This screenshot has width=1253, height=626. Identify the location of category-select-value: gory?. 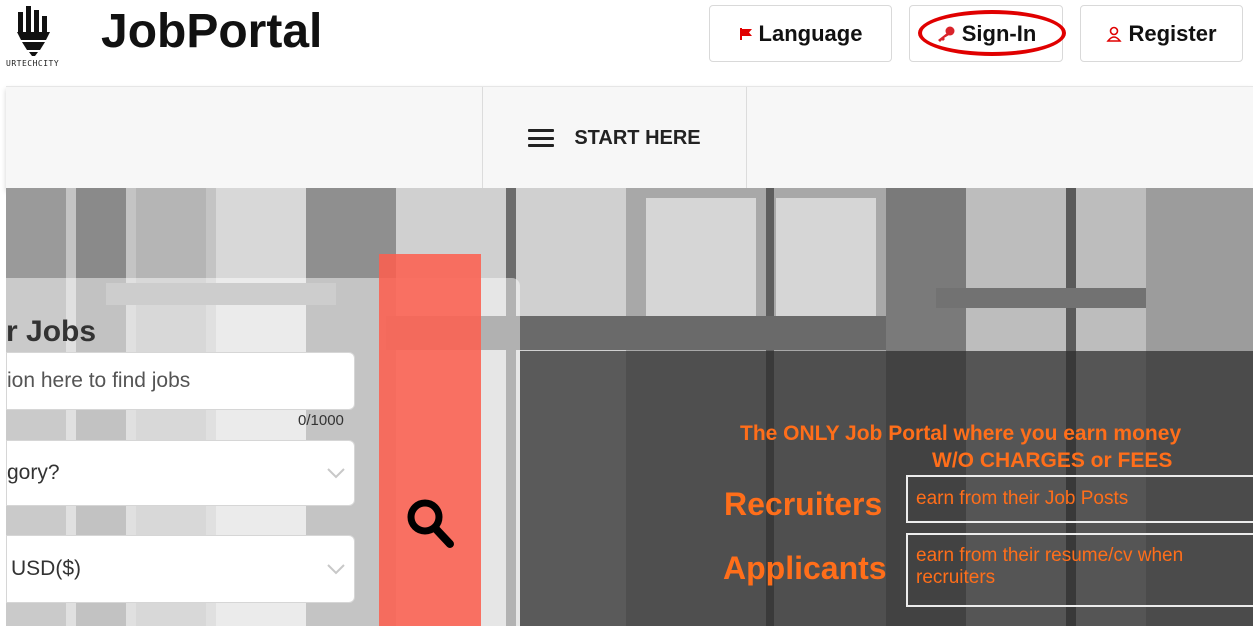
(33, 472).